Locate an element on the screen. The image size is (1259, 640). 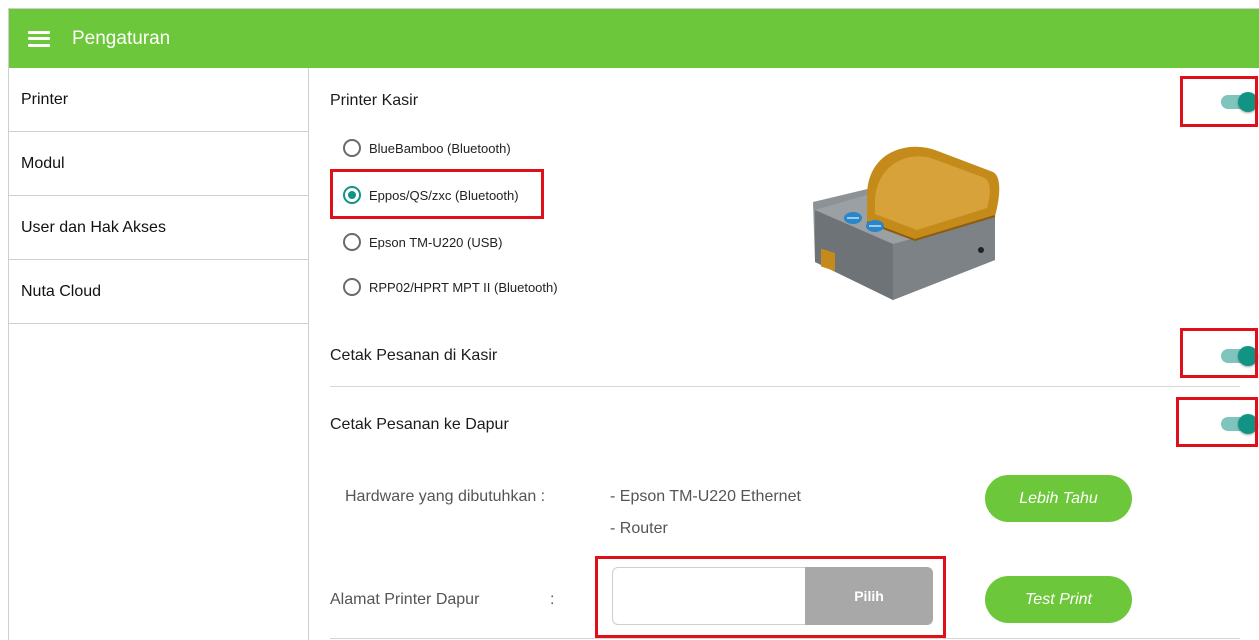
hardware-item: - Router is located at coordinates (639, 528).